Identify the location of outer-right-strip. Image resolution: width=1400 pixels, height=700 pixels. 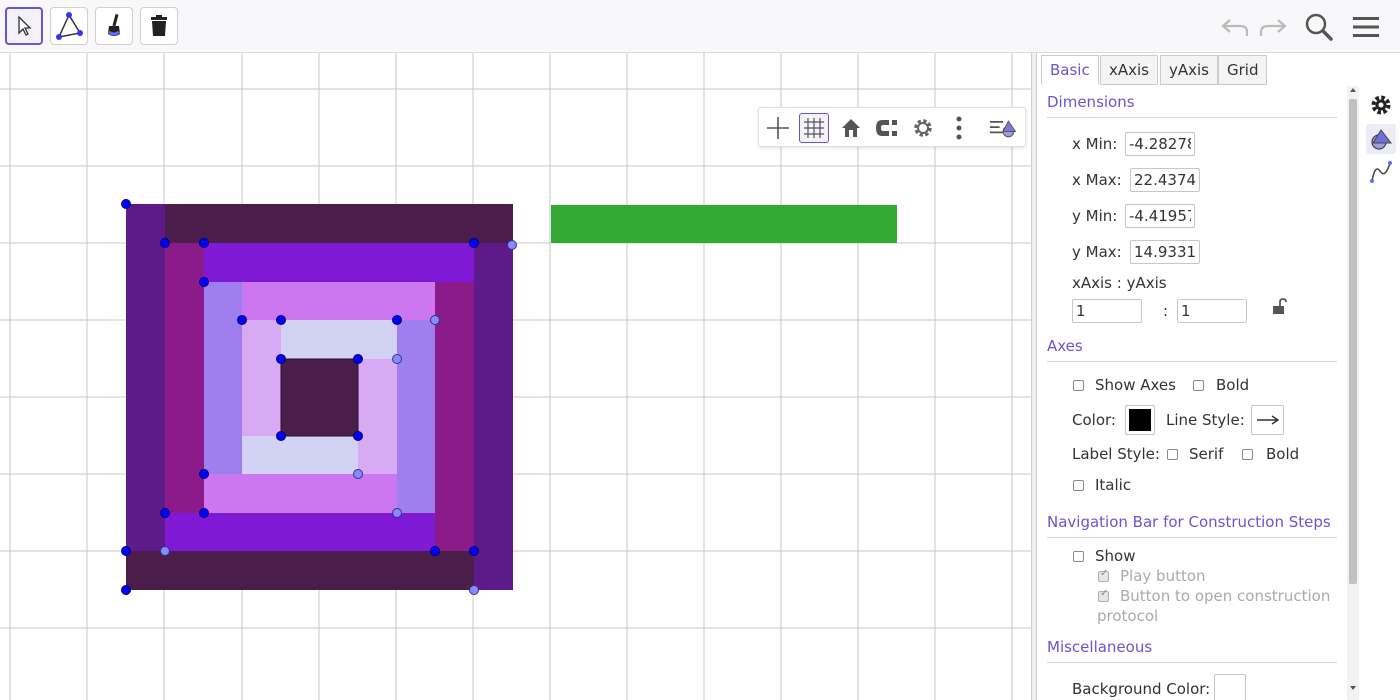
(493, 416).